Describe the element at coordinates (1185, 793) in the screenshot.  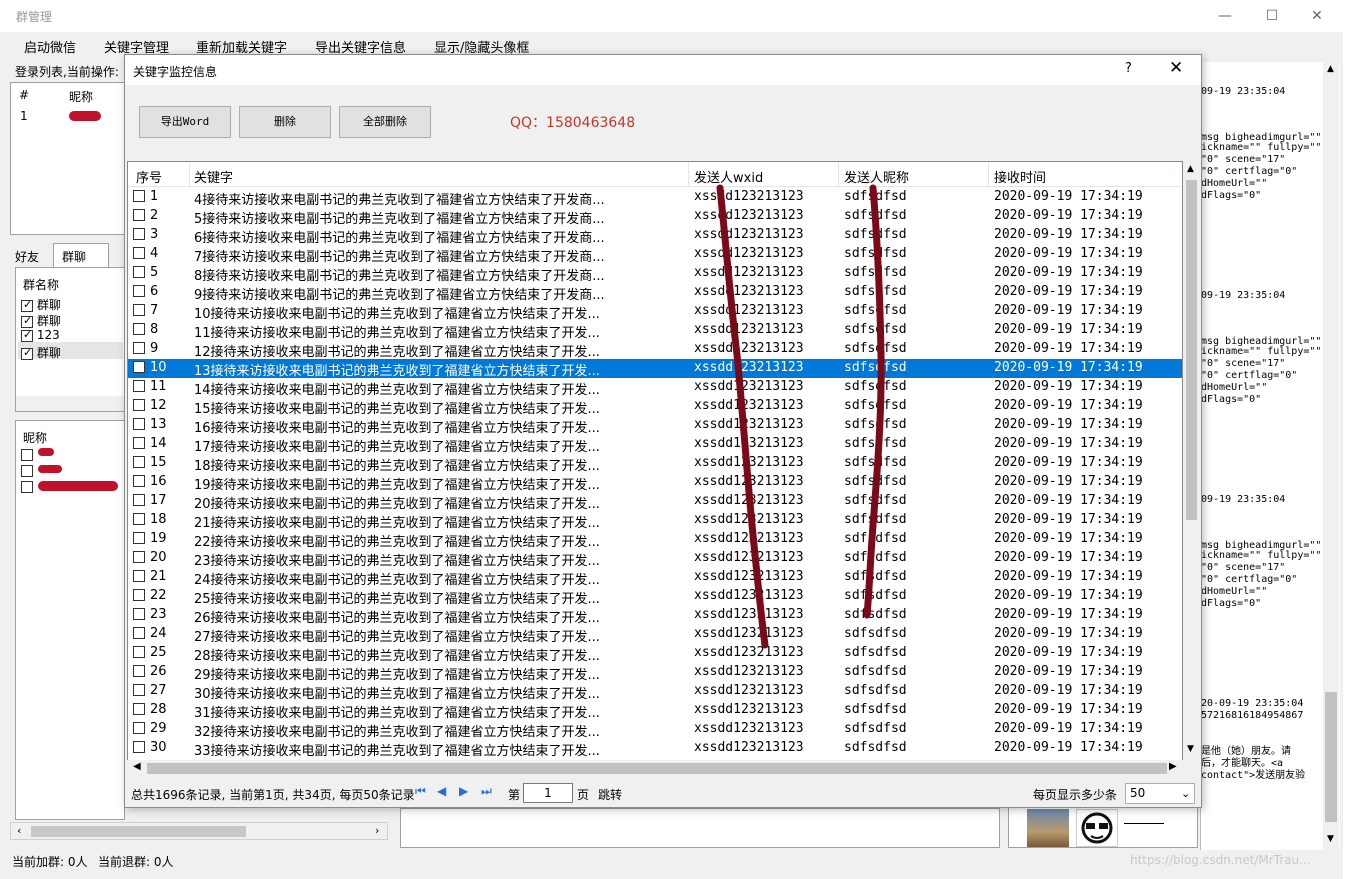
I see `chevron-down-icon: ⌄` at that location.